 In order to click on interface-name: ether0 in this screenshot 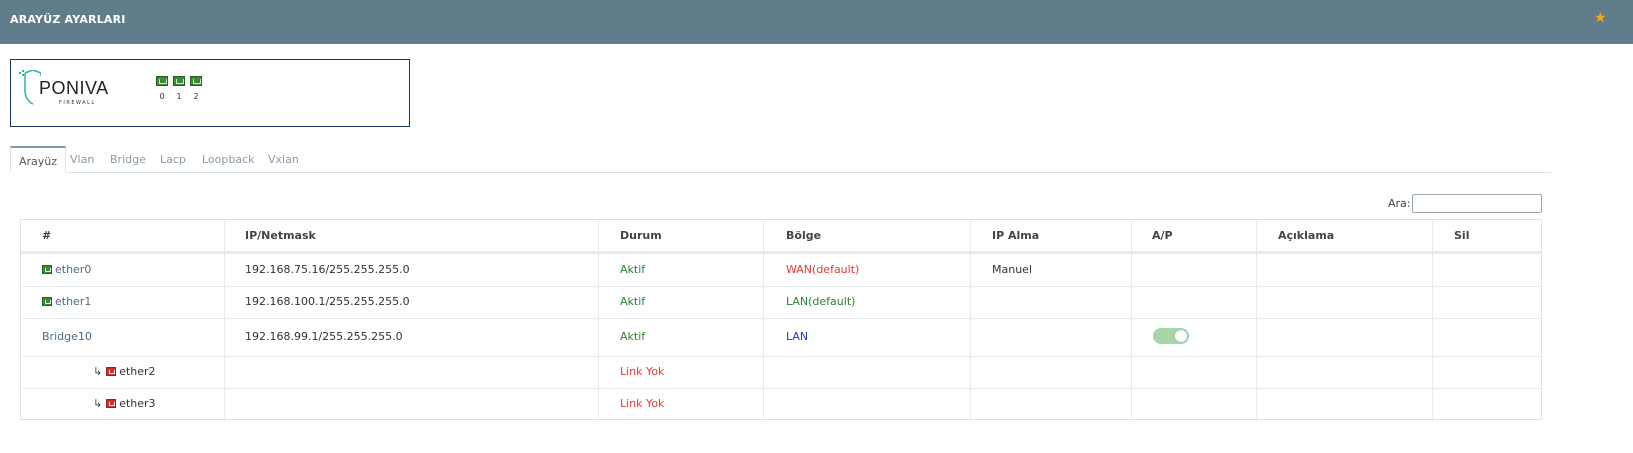, I will do `click(73, 269)`.